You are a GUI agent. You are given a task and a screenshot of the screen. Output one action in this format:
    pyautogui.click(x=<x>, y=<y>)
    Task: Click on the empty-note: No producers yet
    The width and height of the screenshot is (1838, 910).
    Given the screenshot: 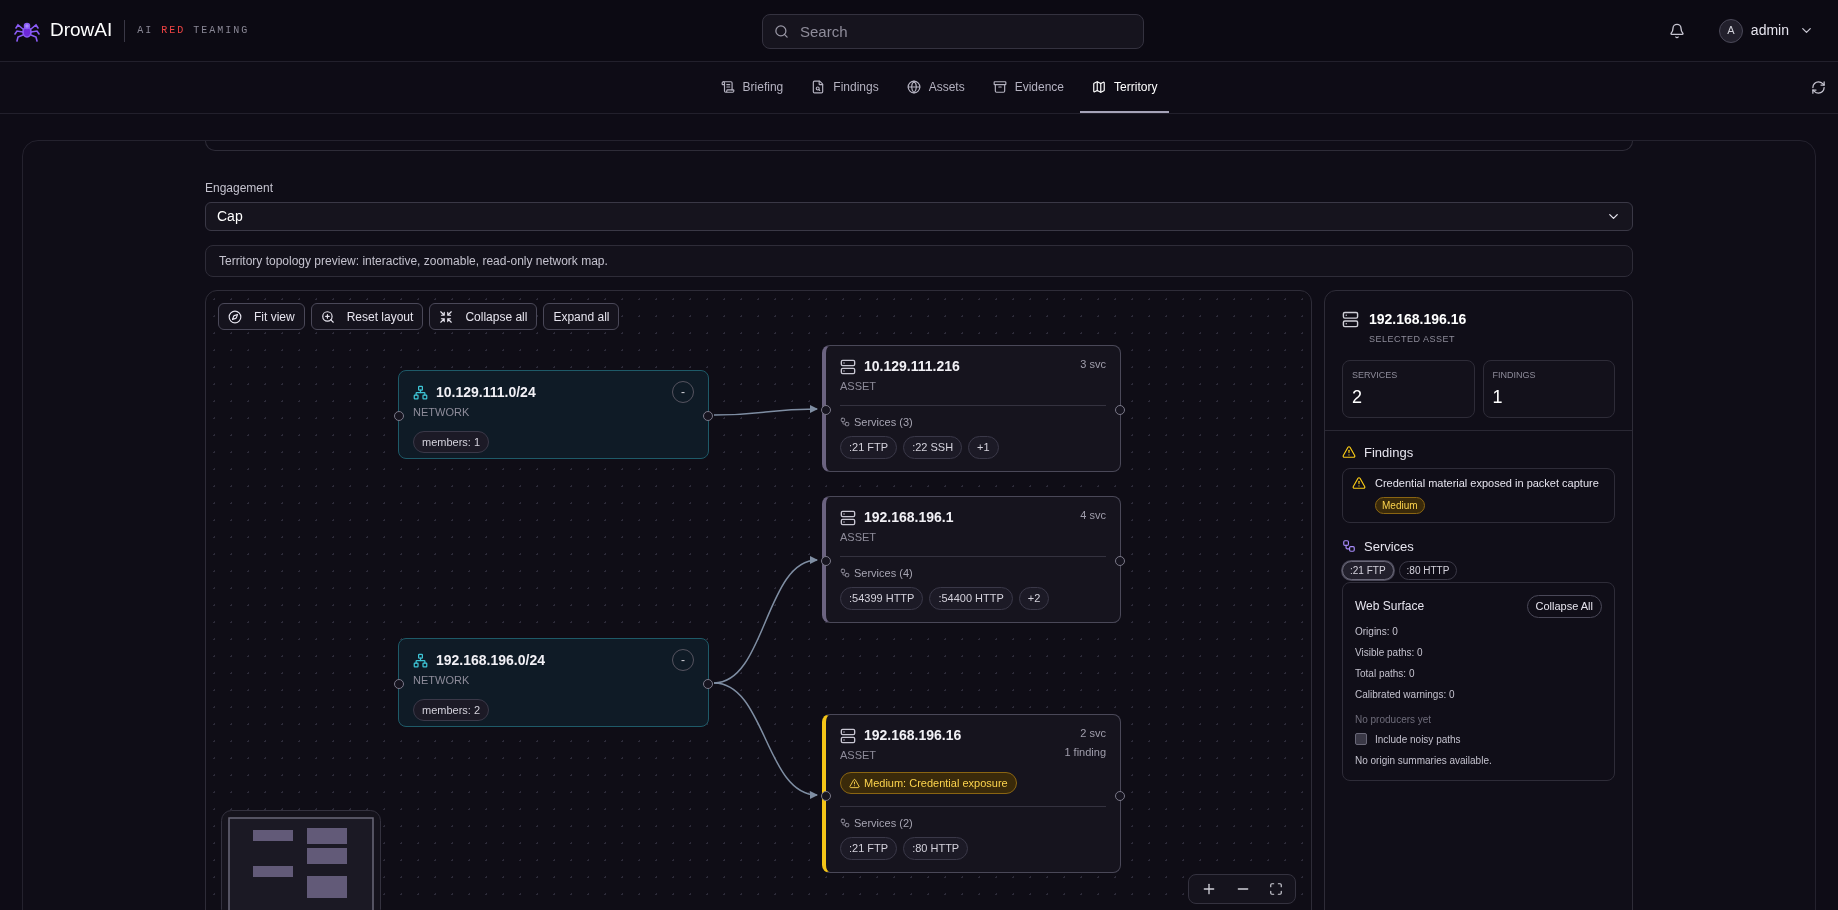 What is the action you would take?
    pyautogui.click(x=1394, y=719)
    